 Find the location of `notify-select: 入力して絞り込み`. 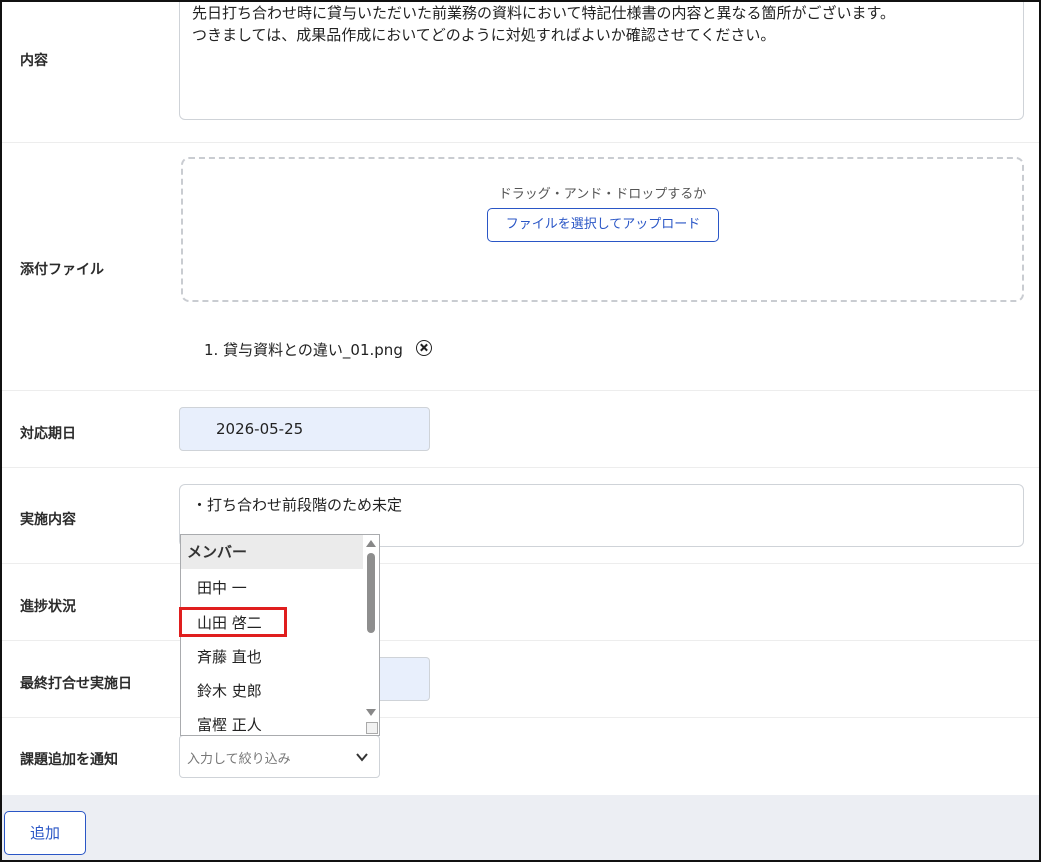

notify-select: 入力して絞り込み is located at coordinates (279, 756).